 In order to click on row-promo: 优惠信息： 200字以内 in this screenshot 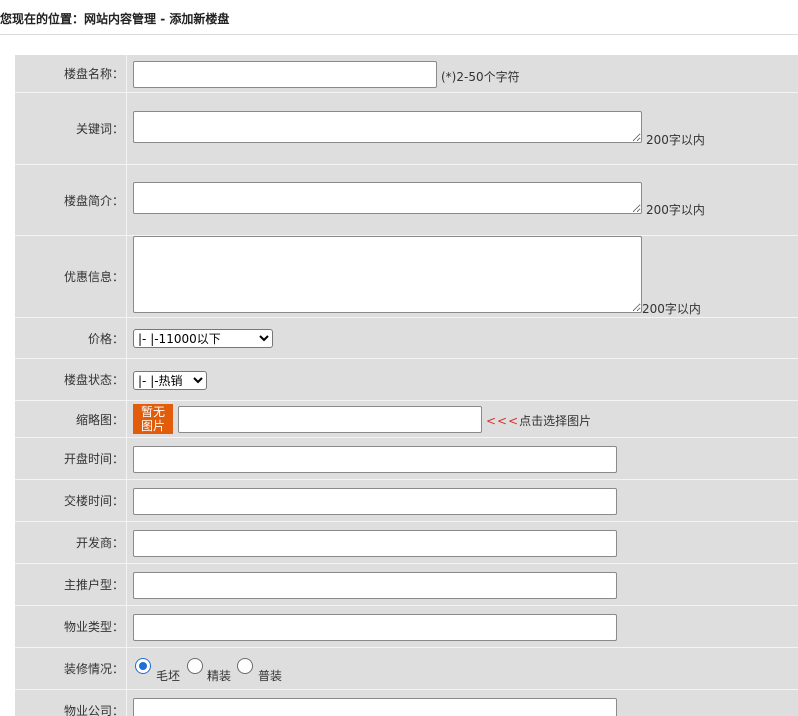, I will do `click(406, 277)`.